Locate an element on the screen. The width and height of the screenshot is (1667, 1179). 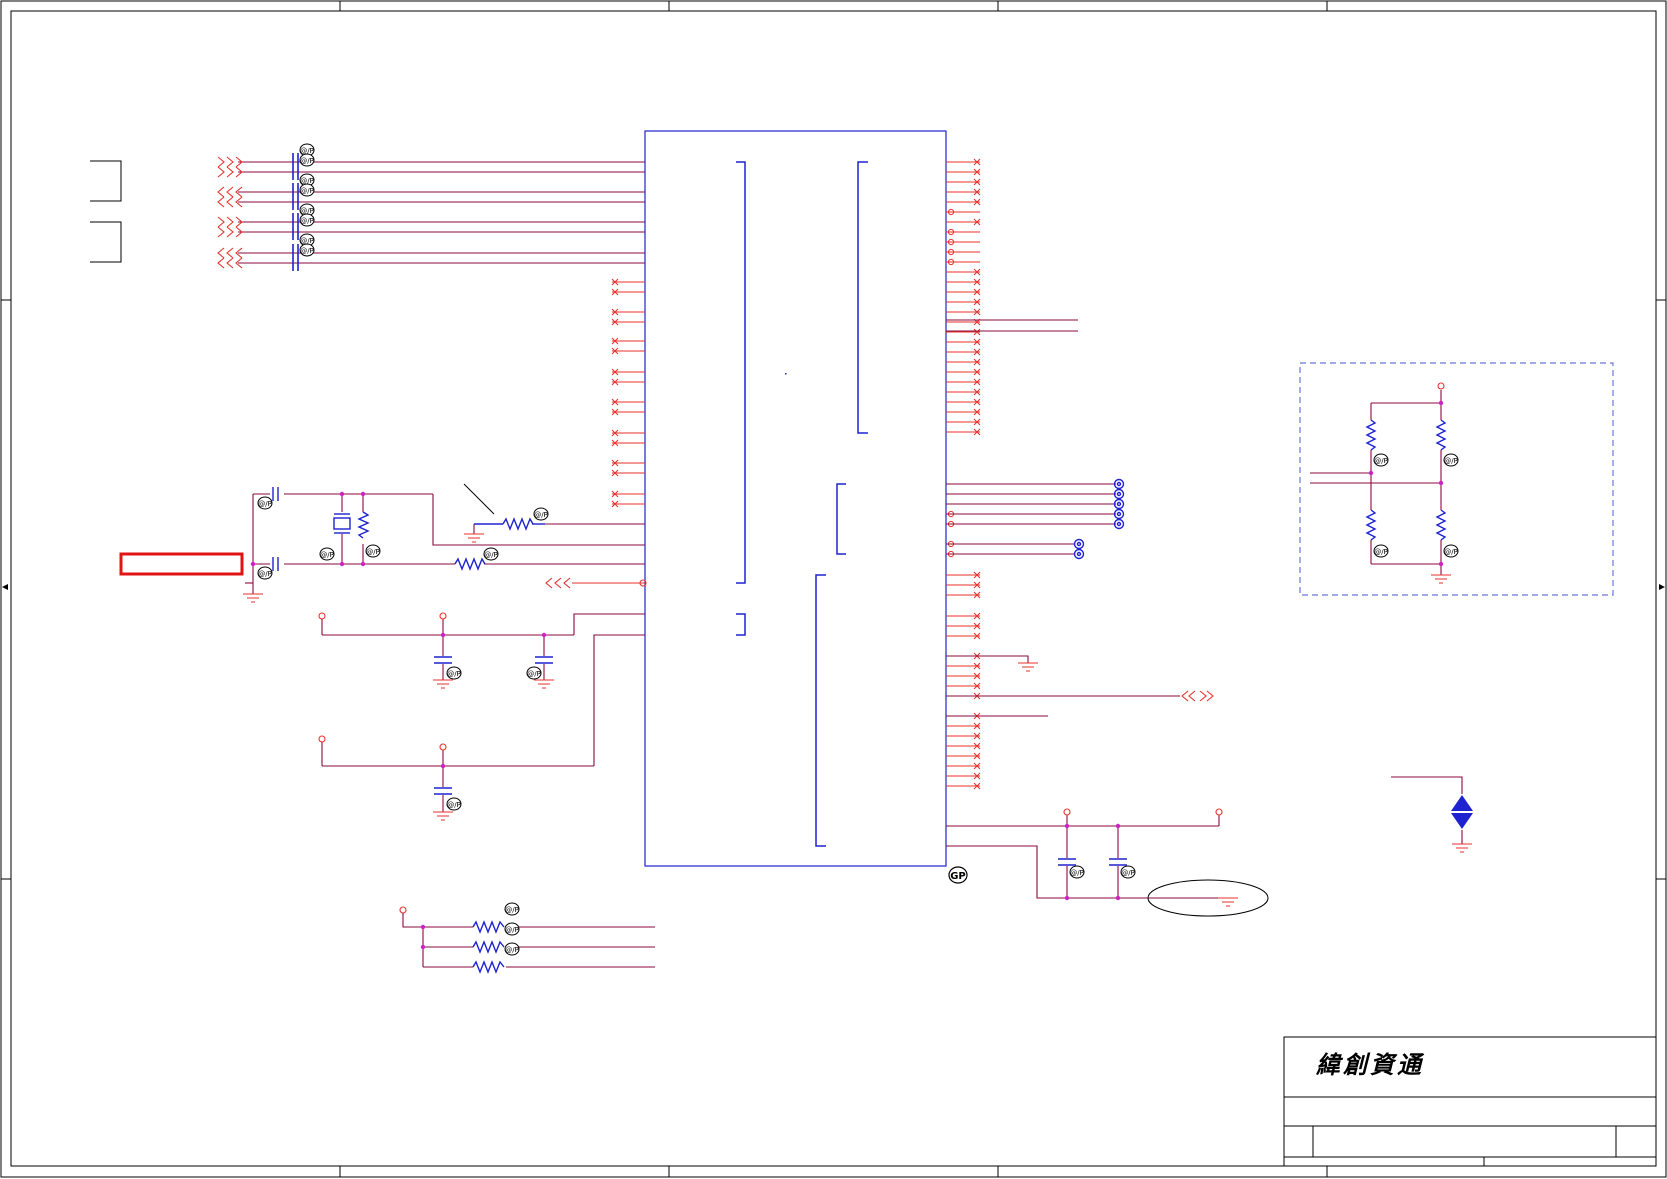
supply-rails is located at coordinates (382, 763).